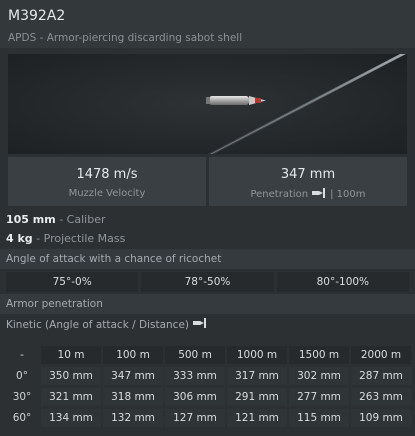 The image size is (415, 436). Describe the element at coordinates (71, 418) in the screenshot. I see `table-cell: 134 mm` at that location.